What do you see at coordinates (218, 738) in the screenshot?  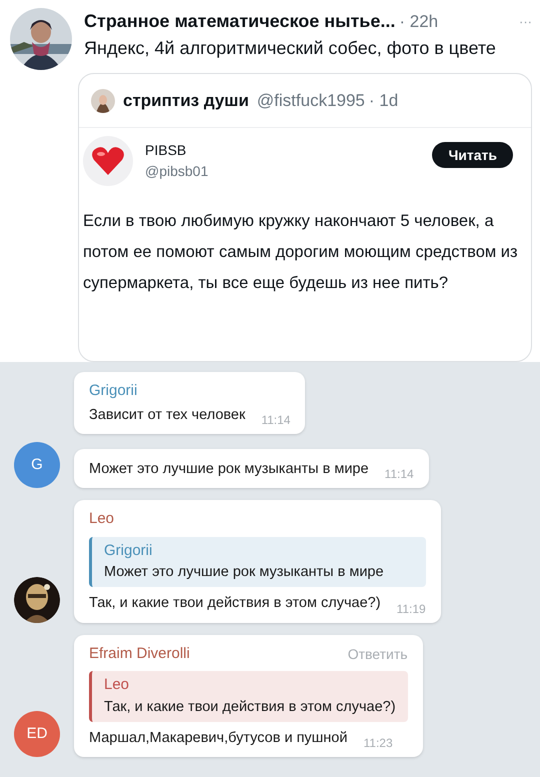 I see `message-text: Маршал,Макаревич,бутусов и пушной` at bounding box center [218, 738].